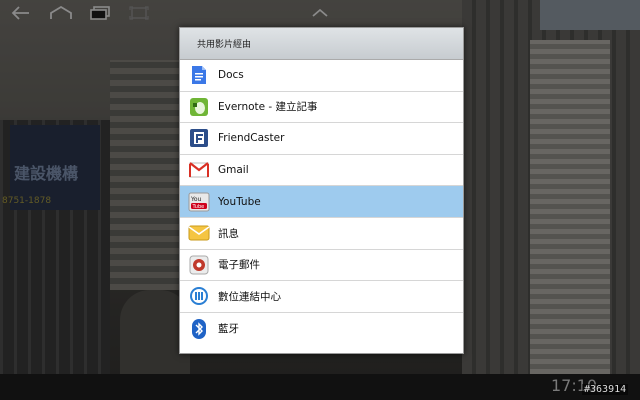  I want to click on share-item-label: FriendCaster, so click(251, 138).